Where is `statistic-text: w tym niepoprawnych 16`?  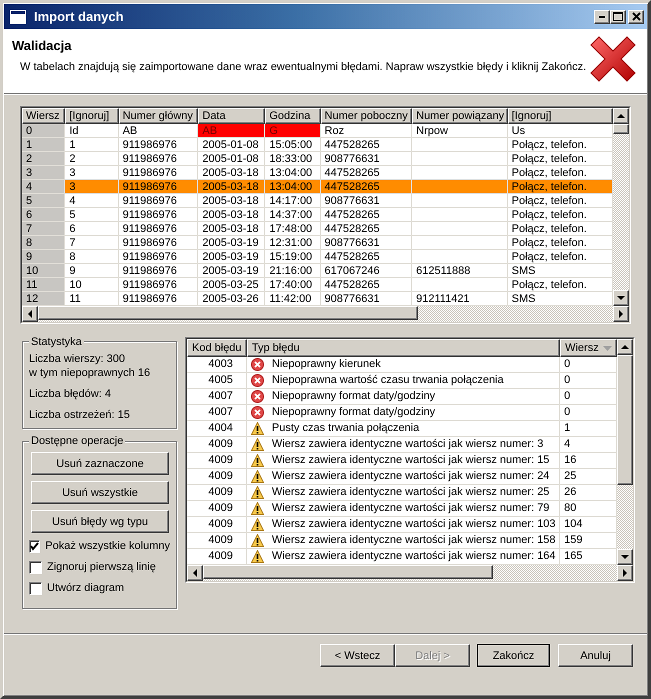
statistic-text: w tym niepoprawnych 16 is located at coordinates (90, 373).